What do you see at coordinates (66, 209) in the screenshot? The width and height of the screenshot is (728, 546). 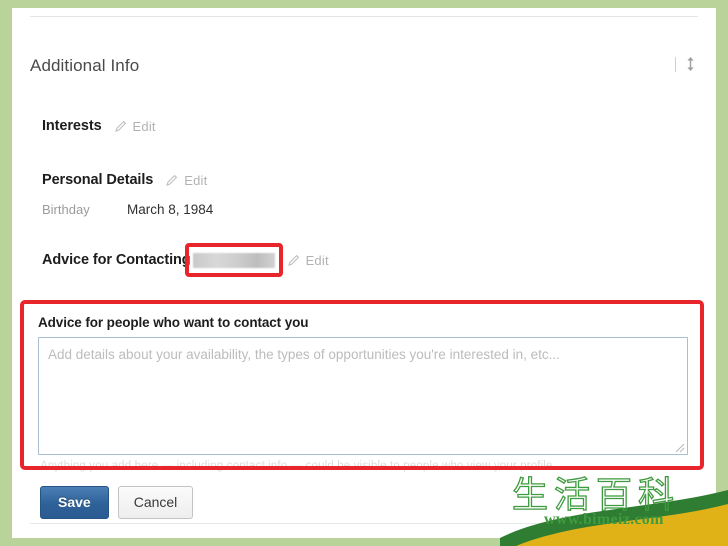 I see `birthday-label: Birthday` at bounding box center [66, 209].